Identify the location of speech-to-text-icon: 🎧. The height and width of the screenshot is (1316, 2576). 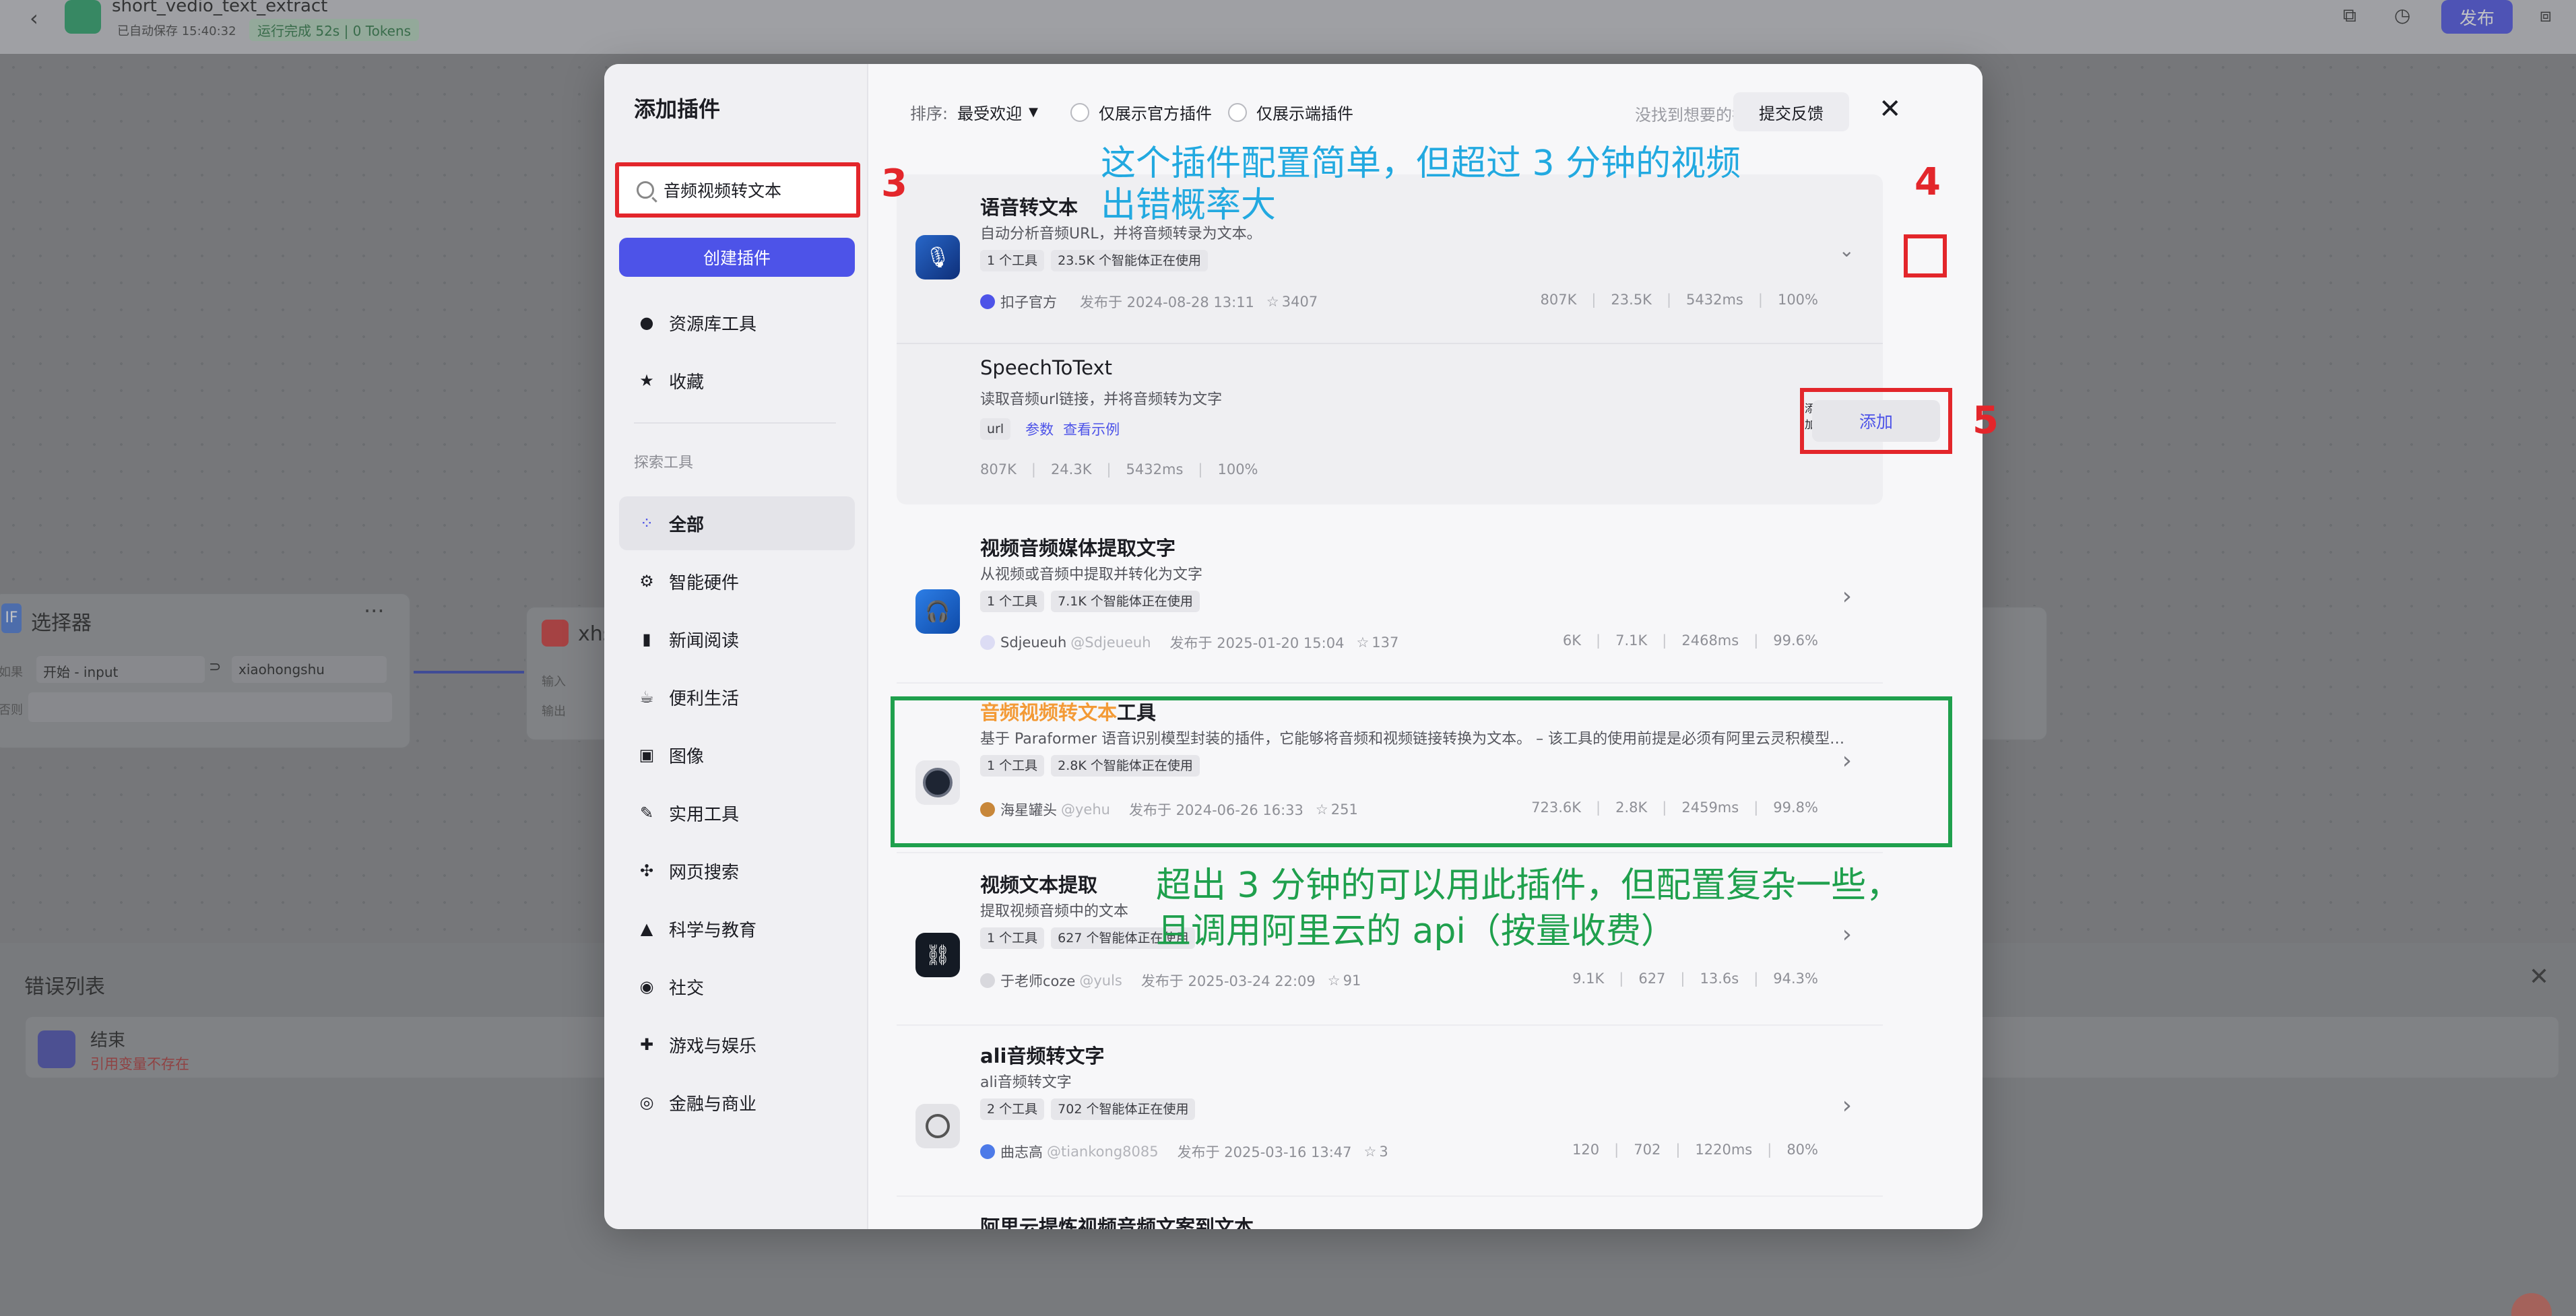
(938, 611).